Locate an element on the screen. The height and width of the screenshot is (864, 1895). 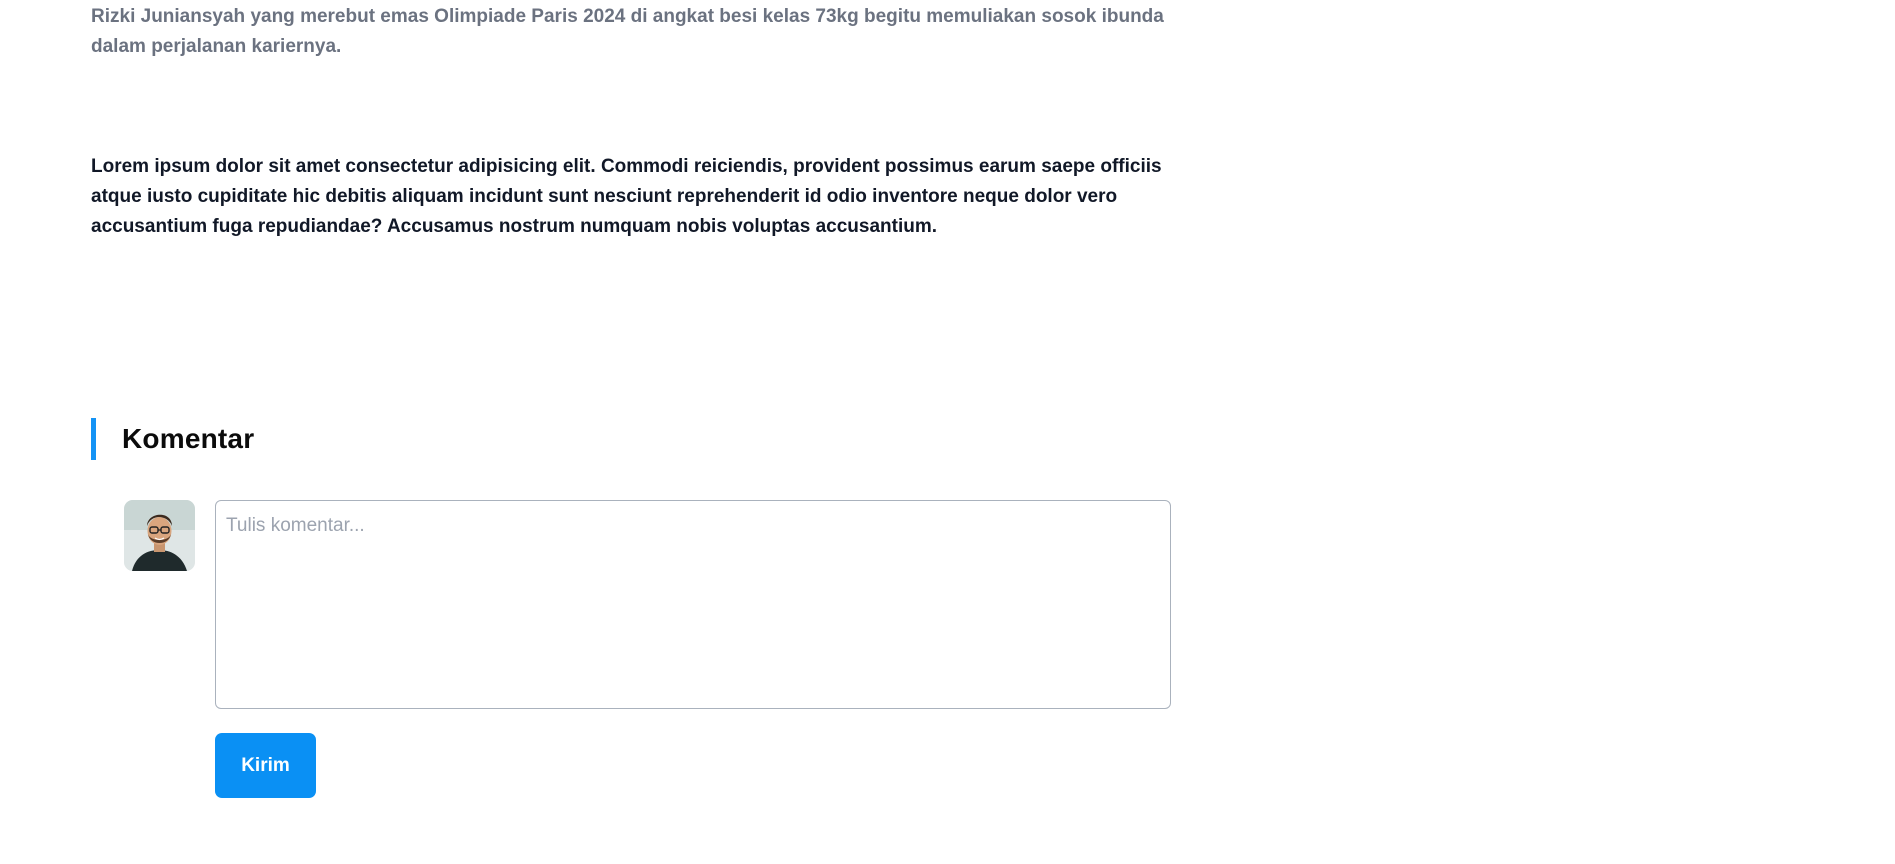
avatar-photo-icon is located at coordinates (159, 535).